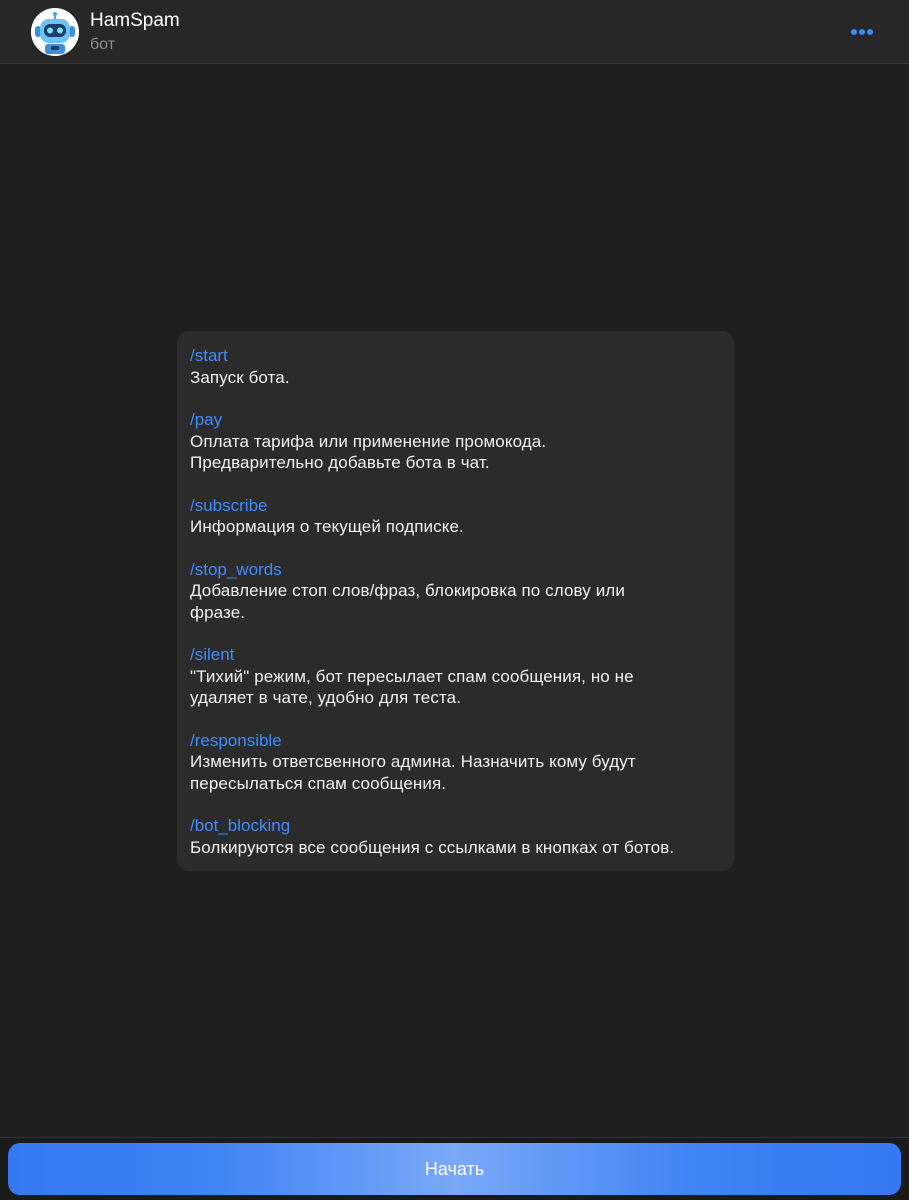 This screenshot has width=909, height=1200. I want to click on chat-header: HamSpam бот, so click(454, 32).